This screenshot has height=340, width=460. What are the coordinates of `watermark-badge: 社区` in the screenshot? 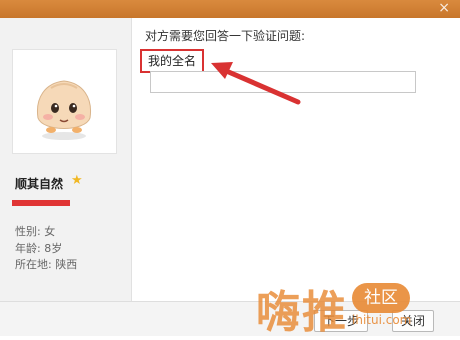 It's located at (381, 298).